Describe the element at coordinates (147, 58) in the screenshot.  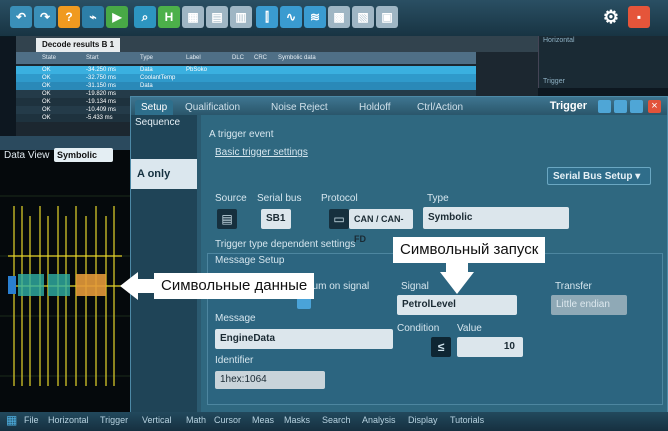
I see `col-type: Type` at that location.